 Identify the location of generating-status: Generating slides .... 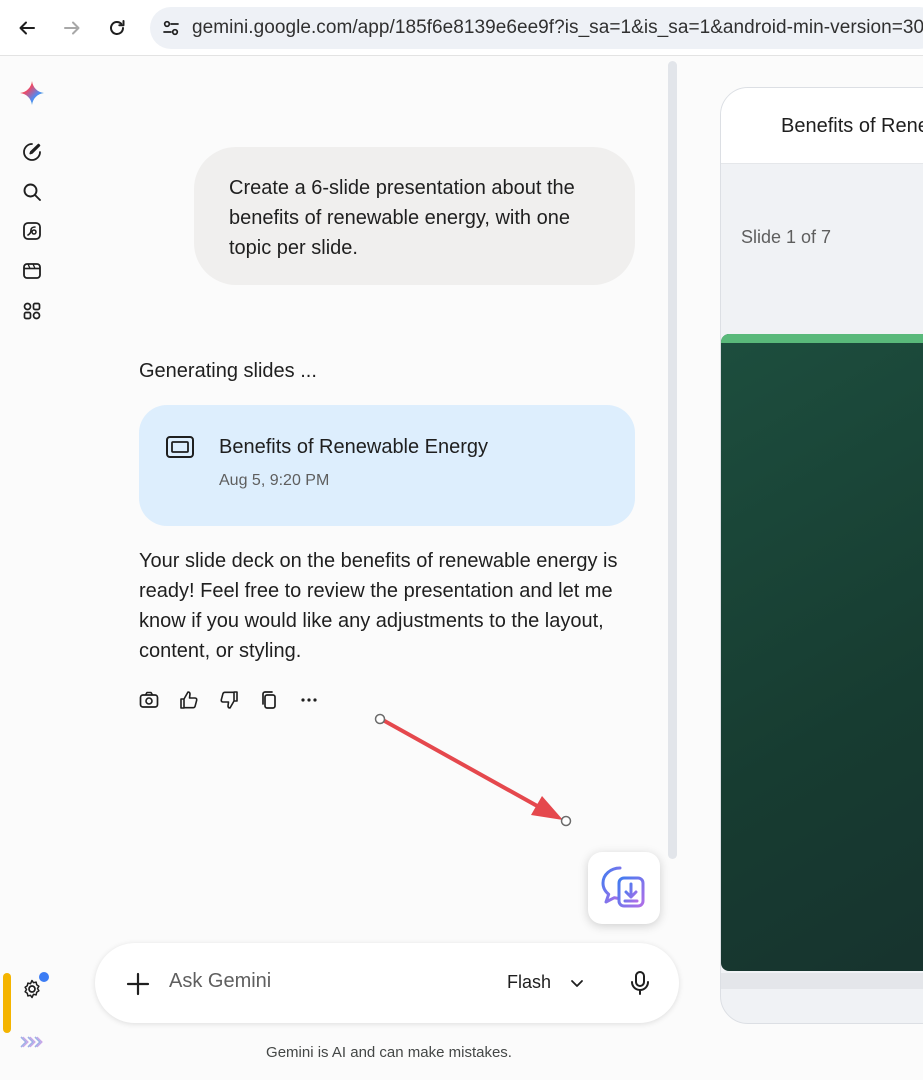
(228, 371).